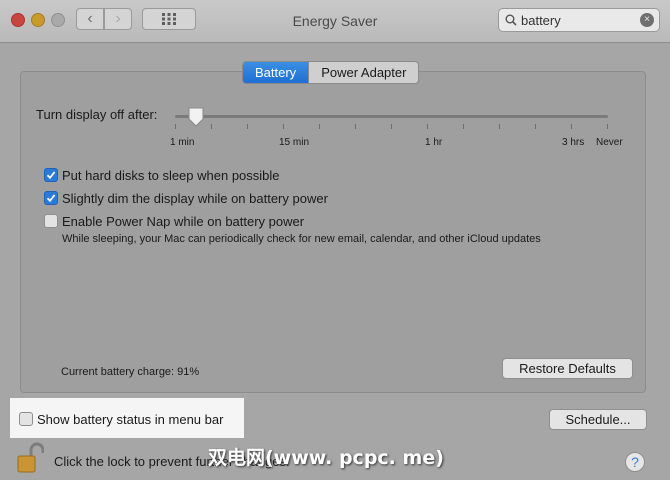  I want to click on option-label: Show battery status in menu bar, so click(130, 419).